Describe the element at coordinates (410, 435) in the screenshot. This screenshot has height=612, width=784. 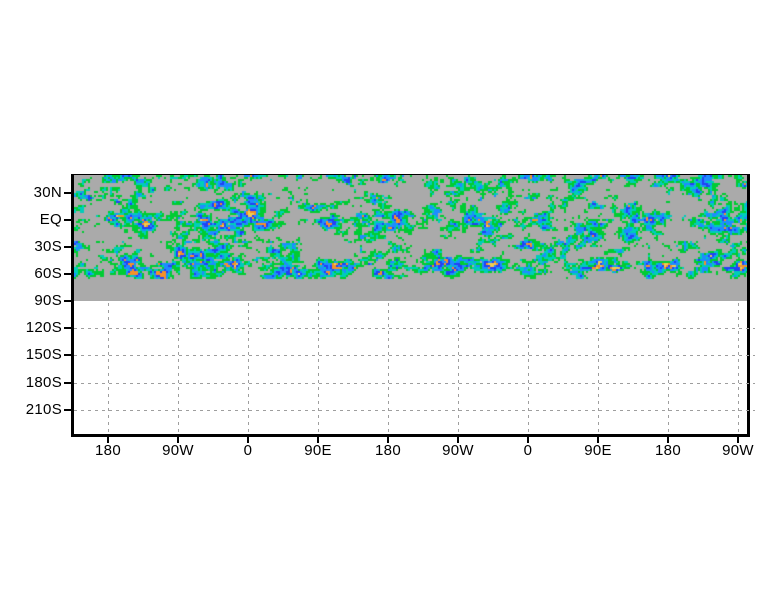
I see `x-axis-line` at that location.